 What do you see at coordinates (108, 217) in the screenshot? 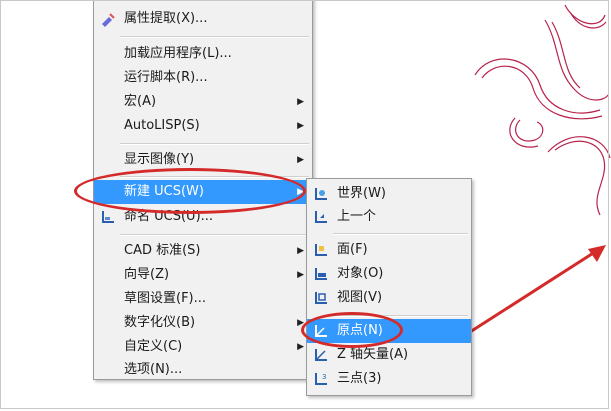
I see `named-ucs-icon` at bounding box center [108, 217].